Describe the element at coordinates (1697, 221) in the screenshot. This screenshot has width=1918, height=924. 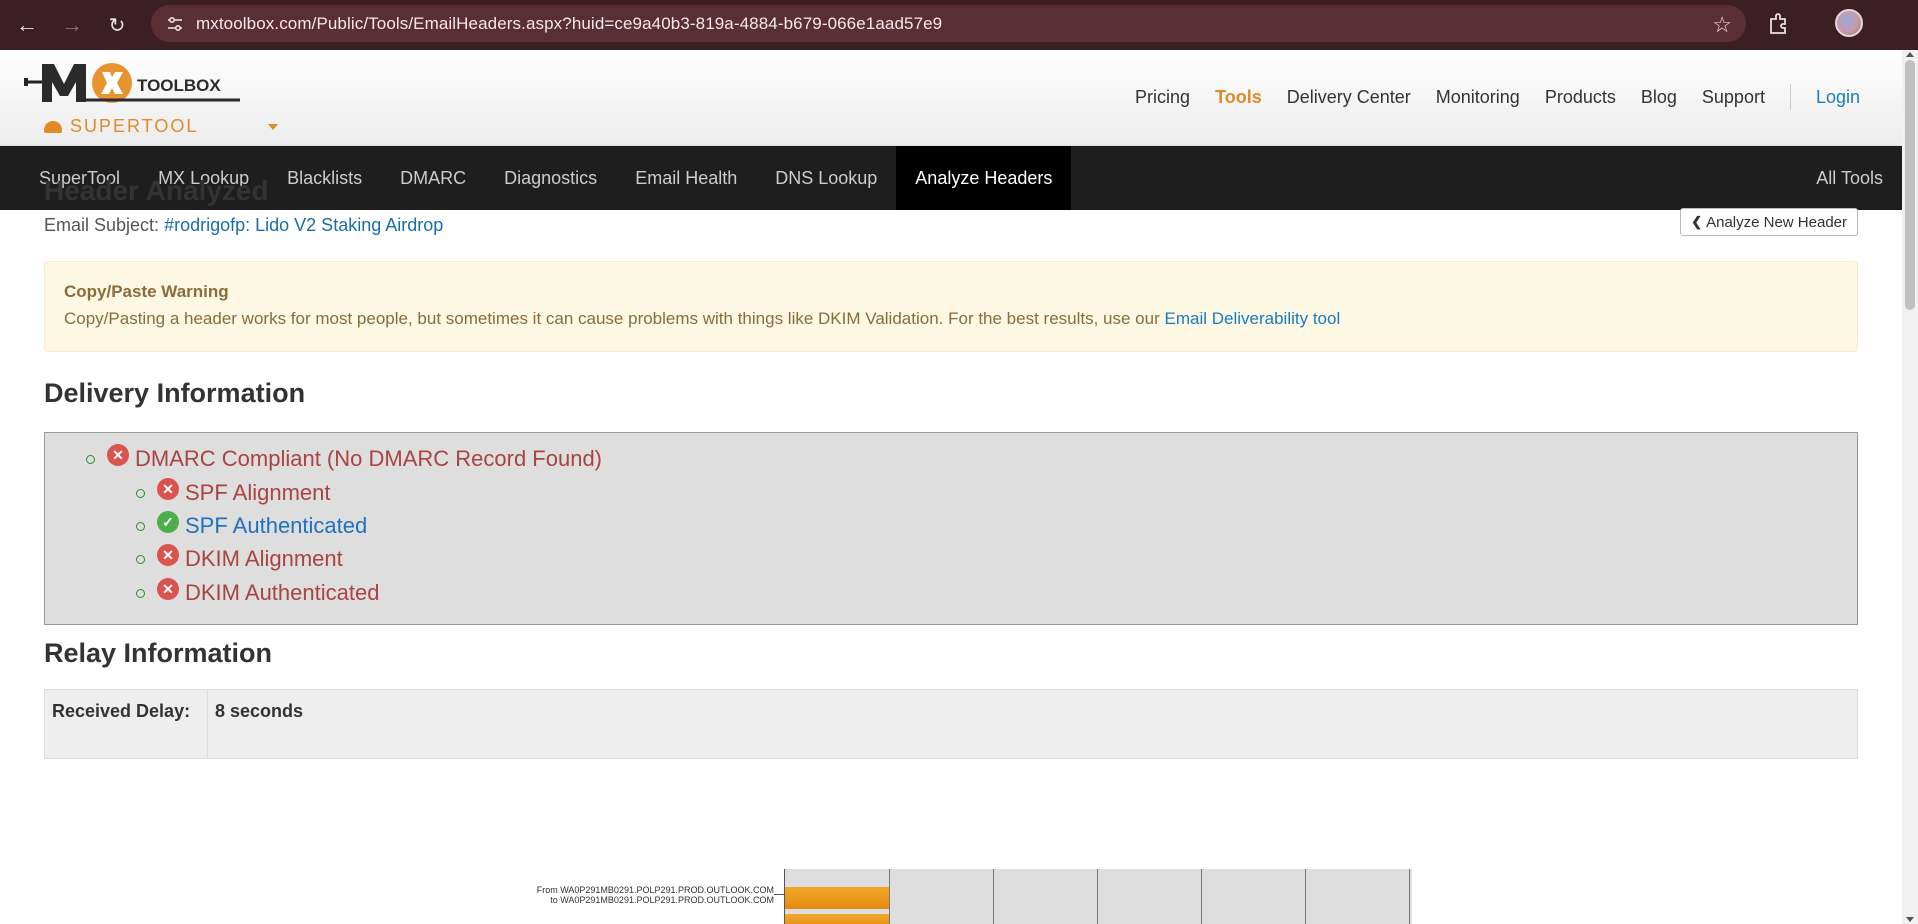
I see `chevron-left-icon: ❮` at that location.